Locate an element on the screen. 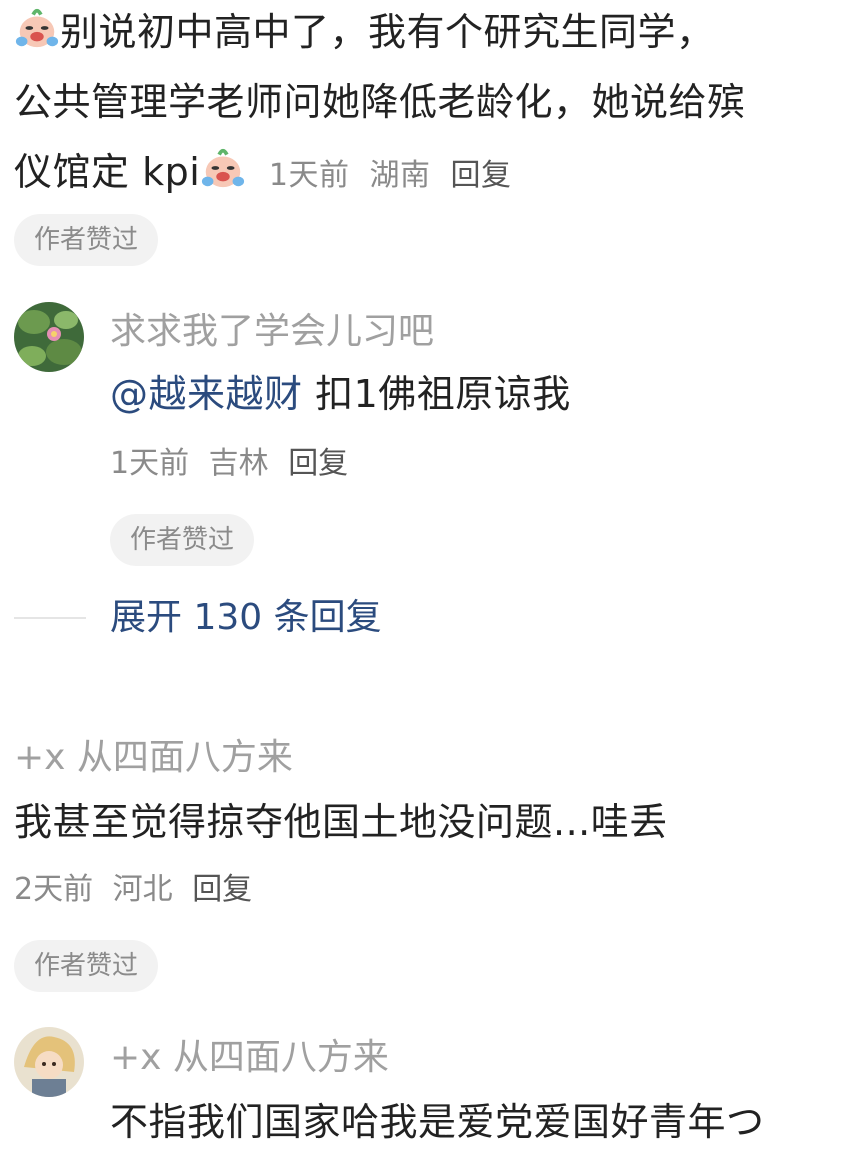 The width and height of the screenshot is (851, 1157). reply-text: @越来越财 扣1佛祖原谅我 is located at coordinates (340, 394).